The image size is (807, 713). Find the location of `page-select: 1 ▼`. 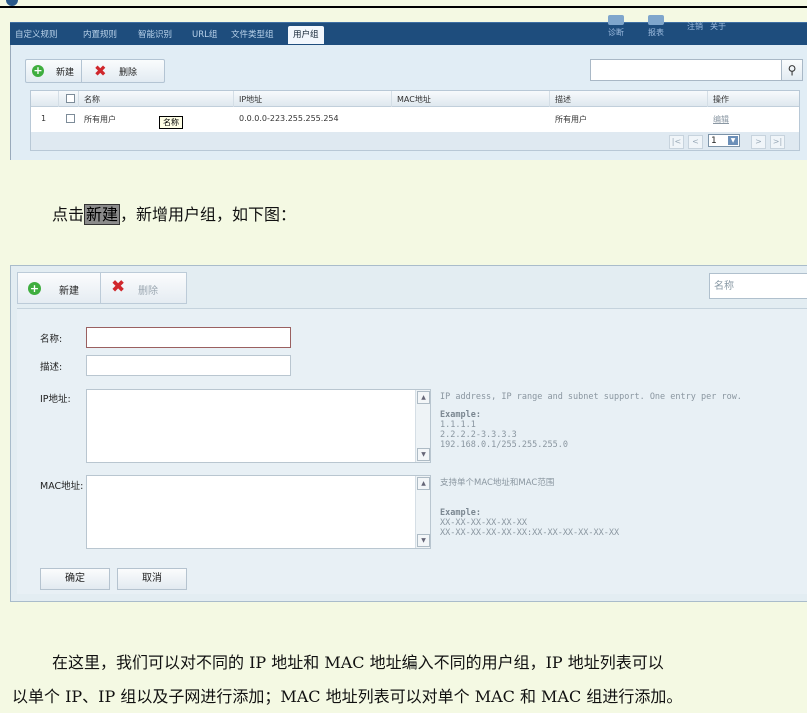

page-select: 1 ▼ is located at coordinates (724, 140).